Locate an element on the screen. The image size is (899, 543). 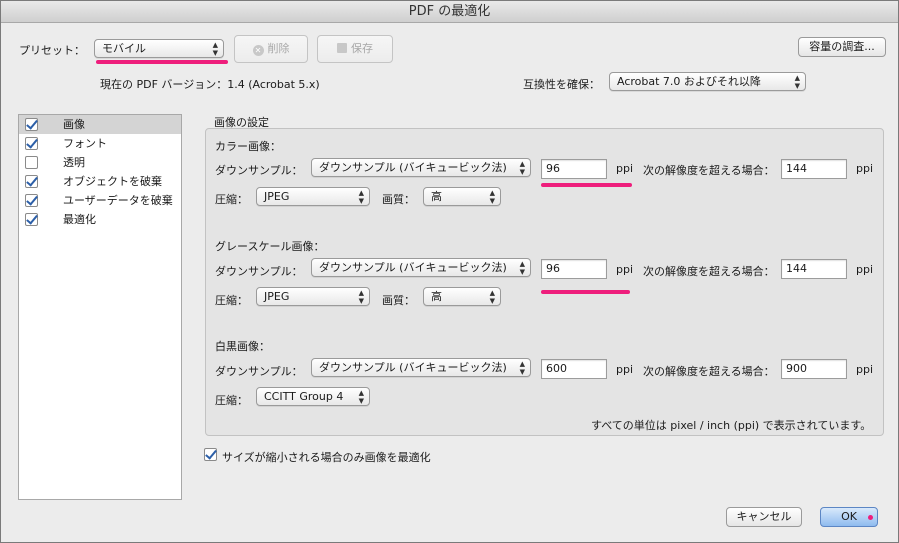
delete-button-label: 削除 is located at coordinates (278, 48).